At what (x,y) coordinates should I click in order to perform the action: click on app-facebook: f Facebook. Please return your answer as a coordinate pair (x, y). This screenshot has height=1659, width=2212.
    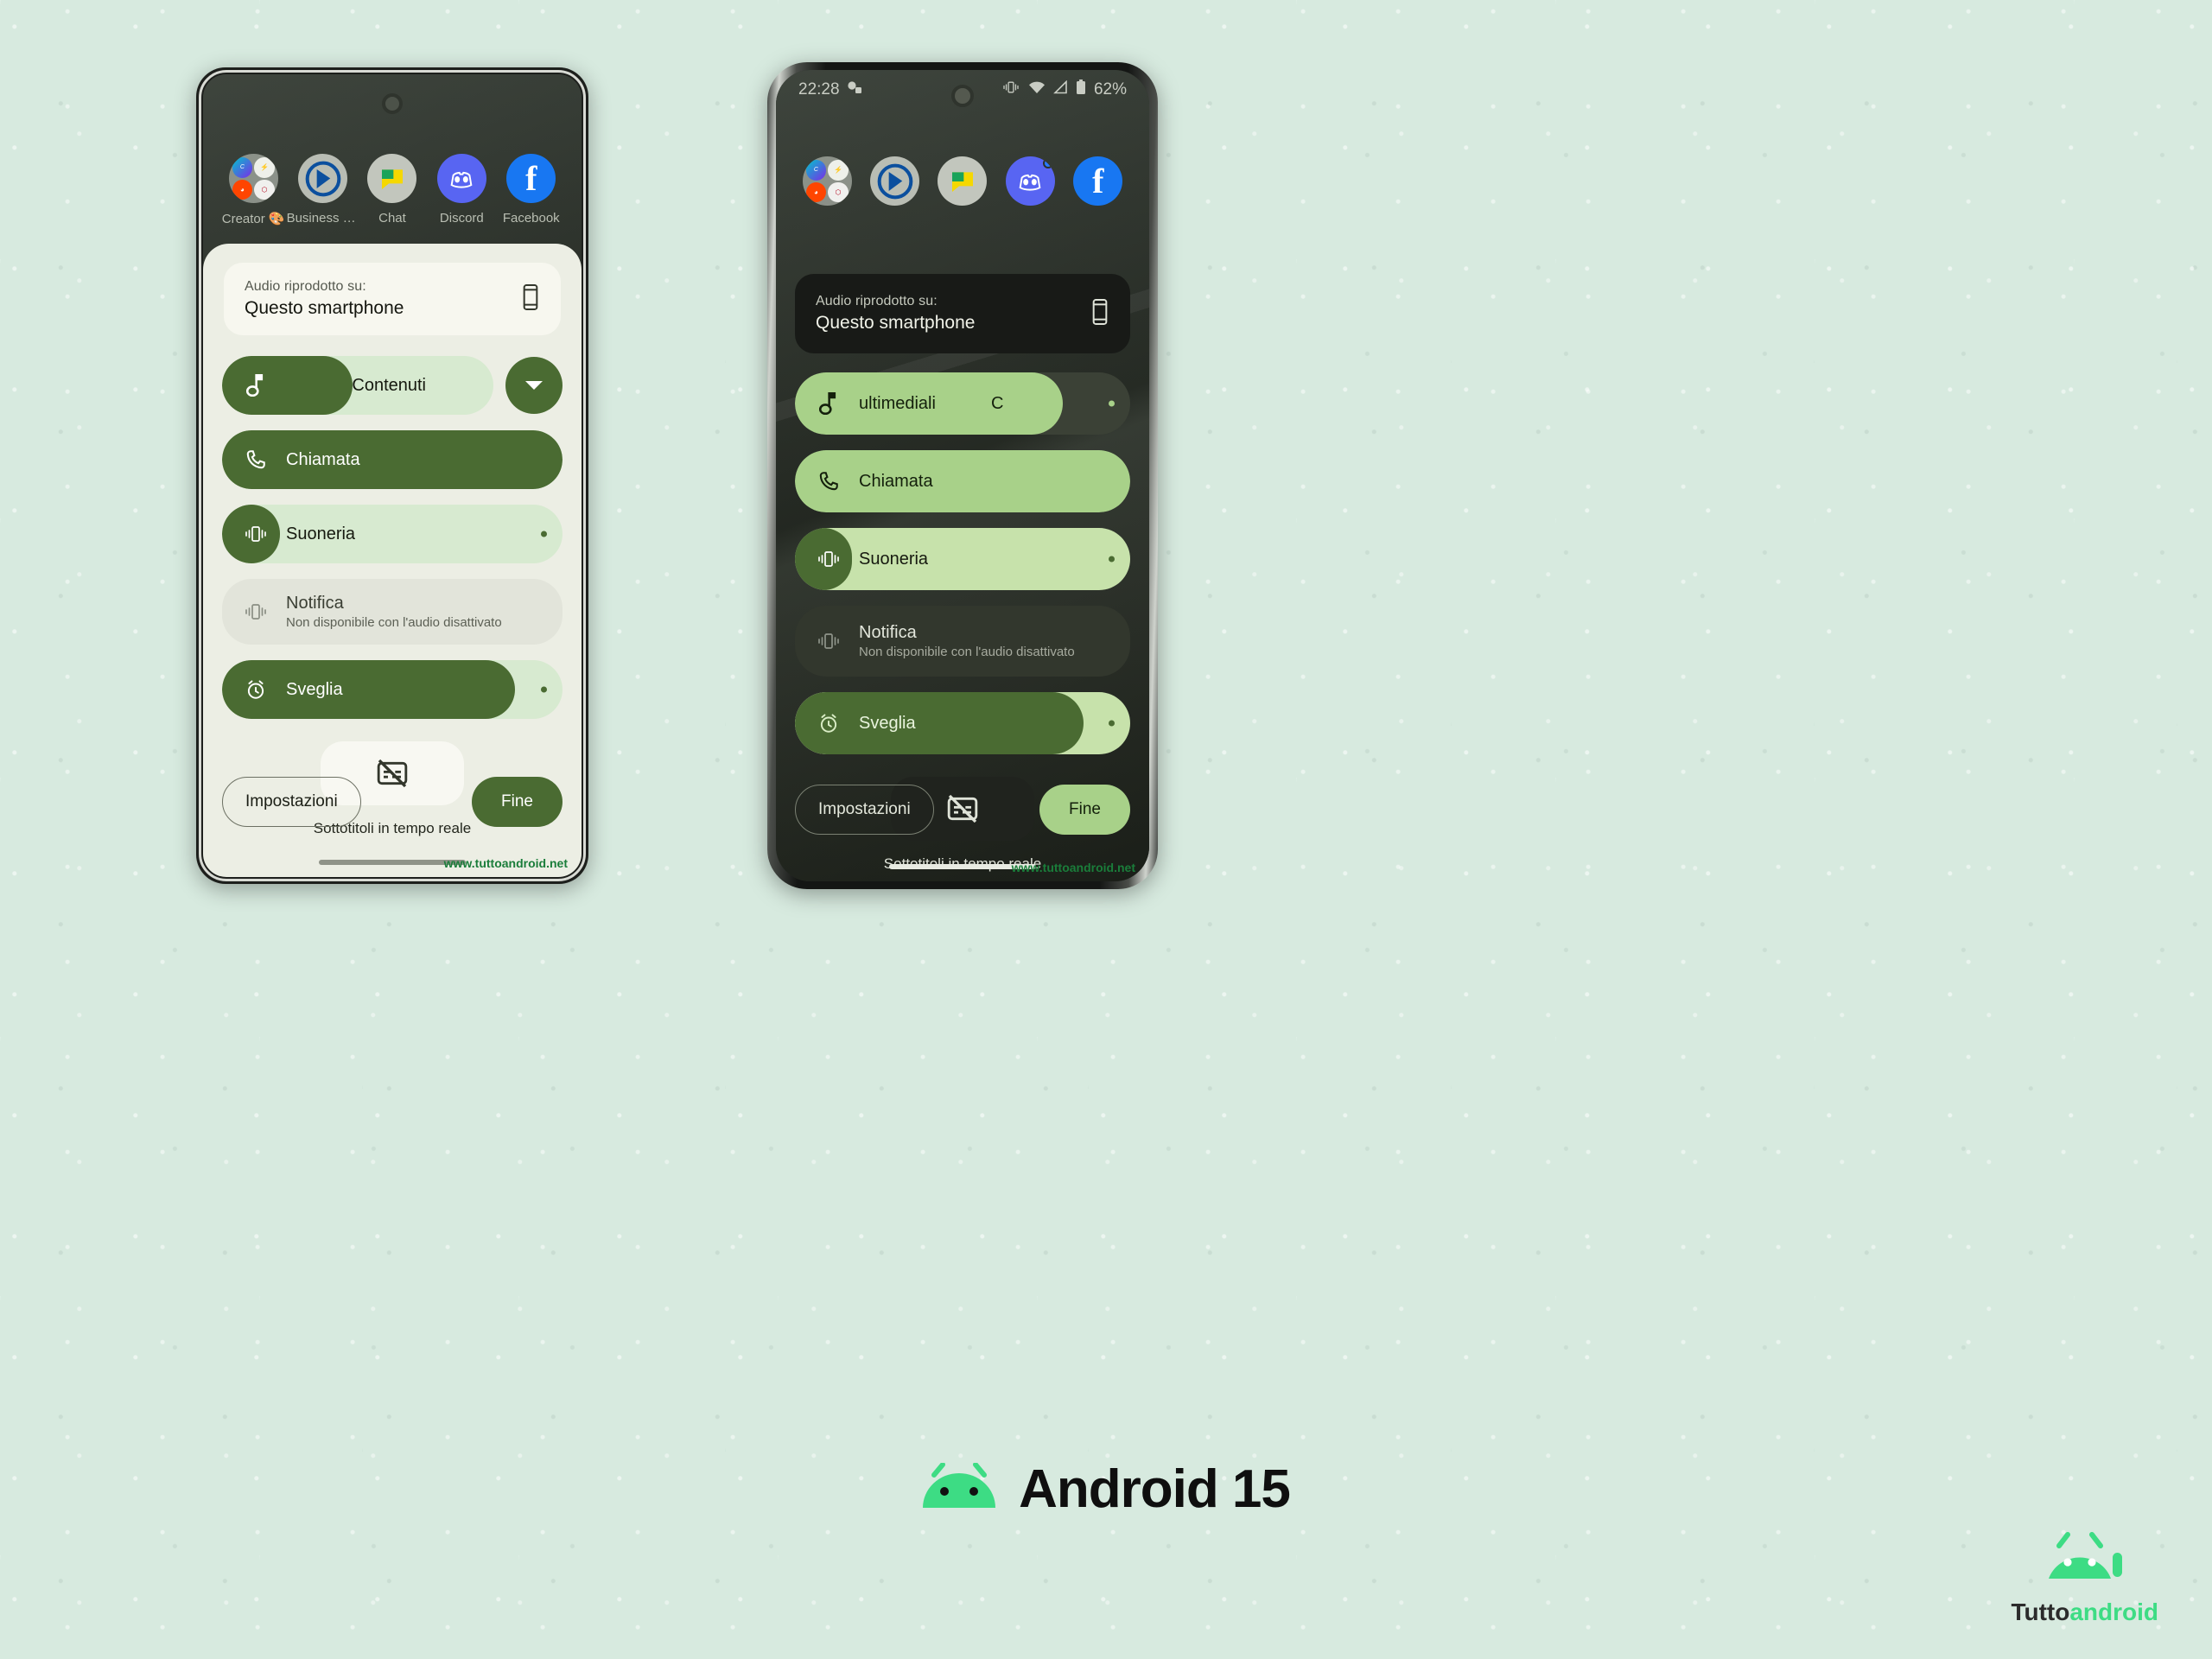
    Looking at the image, I should click on (531, 190).